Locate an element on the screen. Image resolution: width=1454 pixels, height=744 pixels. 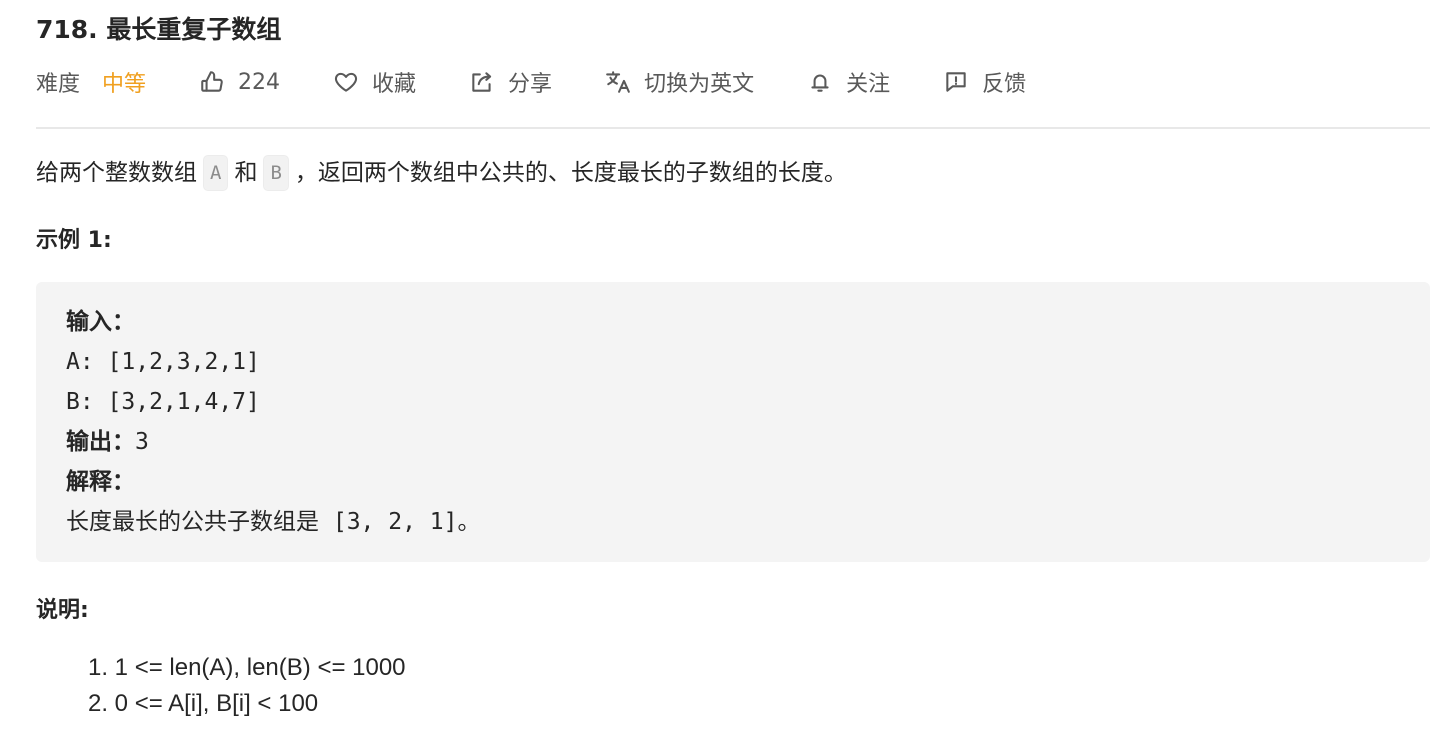
inline-code-a: A is located at coordinates (216, 172).